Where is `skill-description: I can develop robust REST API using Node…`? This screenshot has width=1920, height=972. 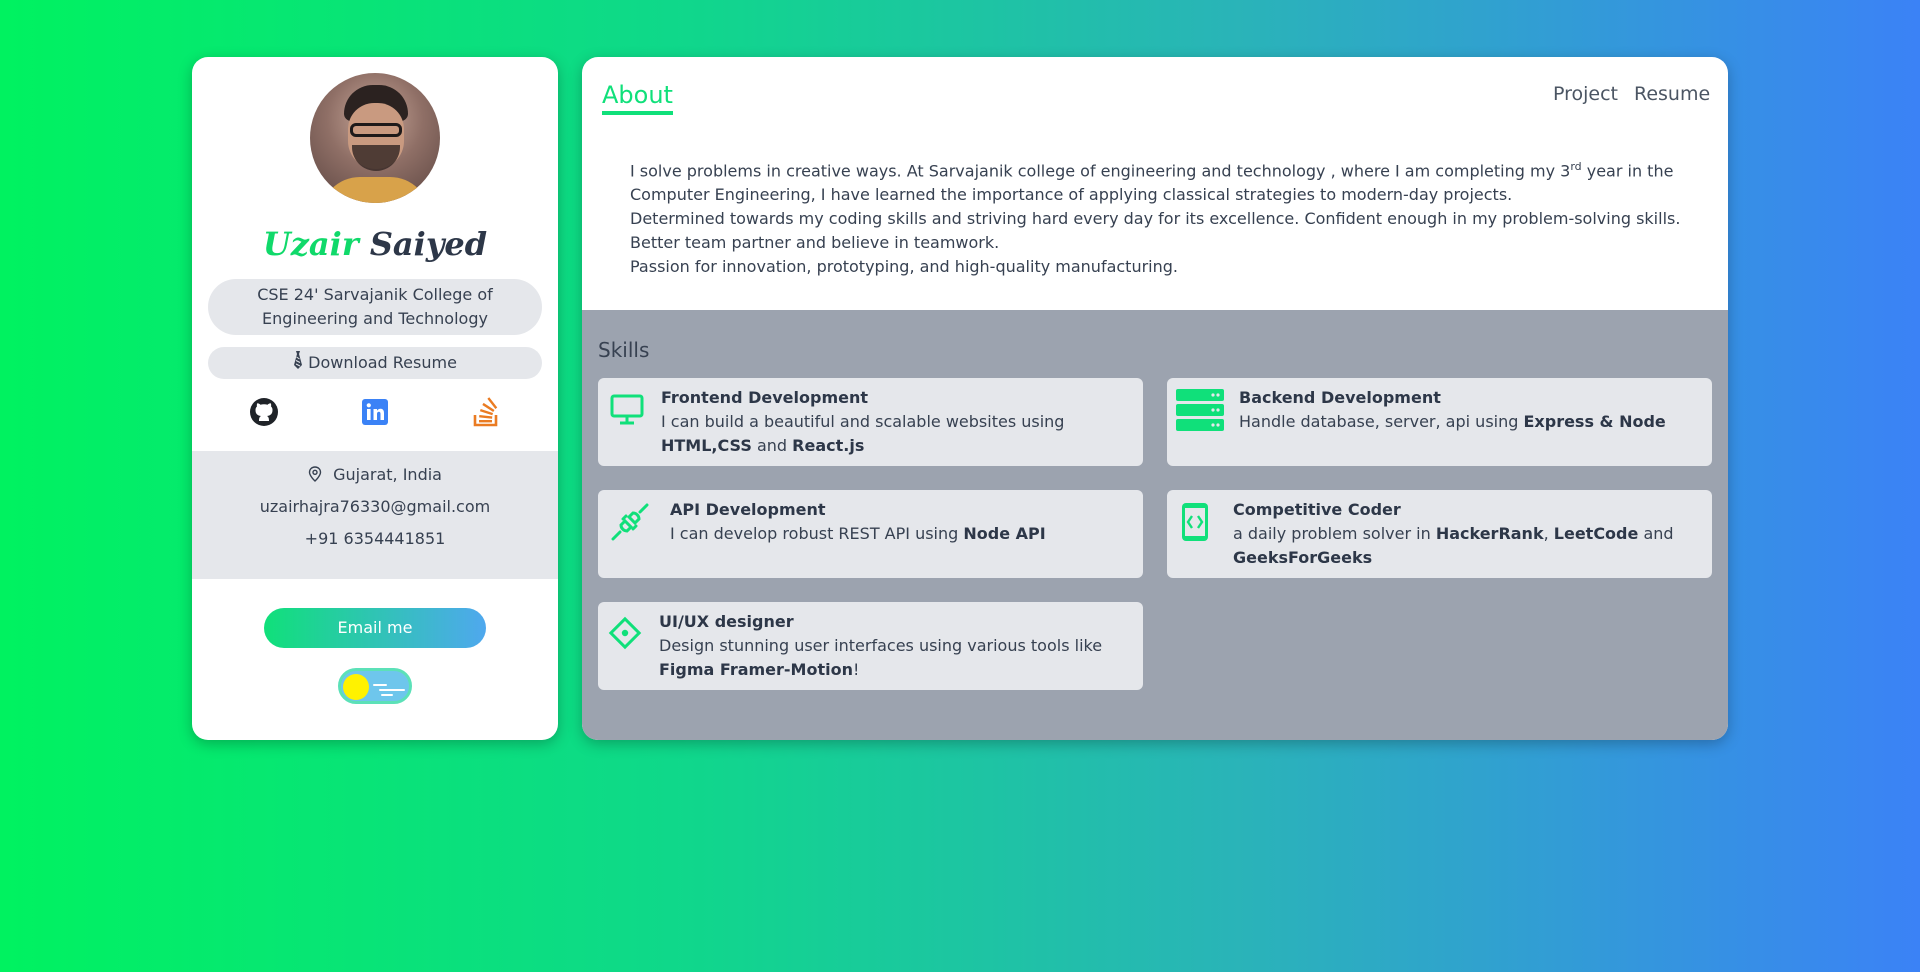
skill-description: I can develop robust REST API using Node… is located at coordinates (858, 533).